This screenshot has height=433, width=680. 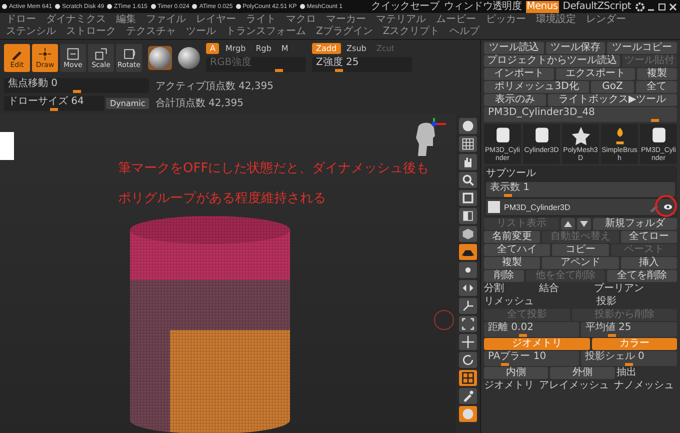 What do you see at coordinates (515, 100) in the screenshot?
I see `panel-button: 表示のみ` at bounding box center [515, 100].